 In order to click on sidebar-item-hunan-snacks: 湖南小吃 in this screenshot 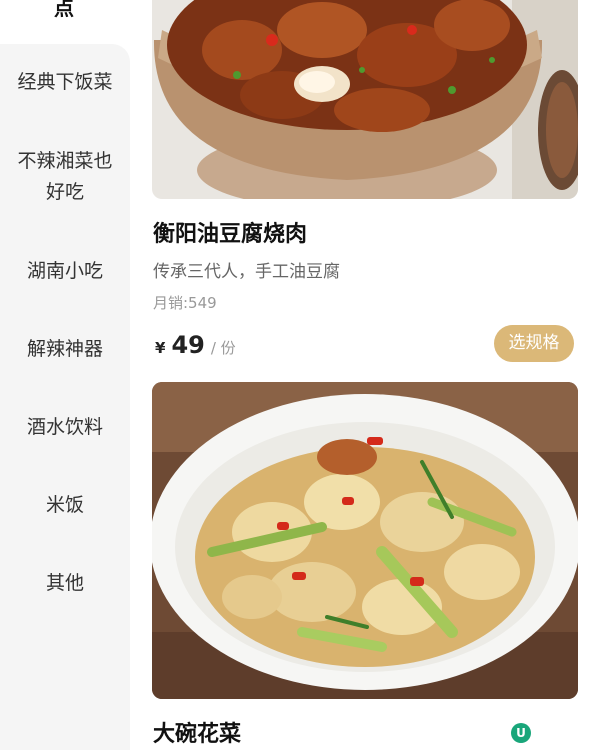, I will do `click(65, 271)`.